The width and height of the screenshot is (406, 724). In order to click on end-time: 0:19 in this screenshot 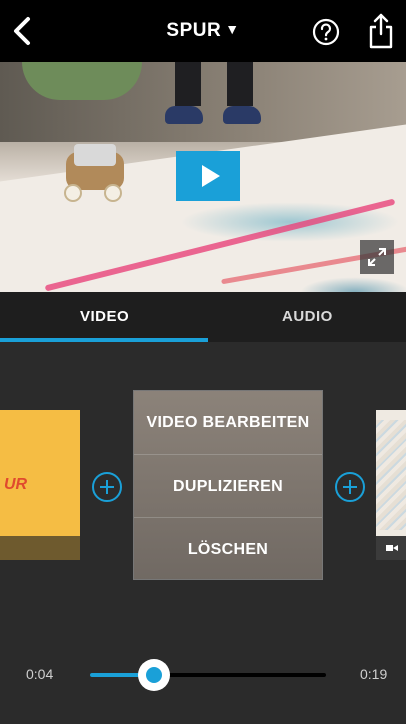, I will do `click(374, 674)`.